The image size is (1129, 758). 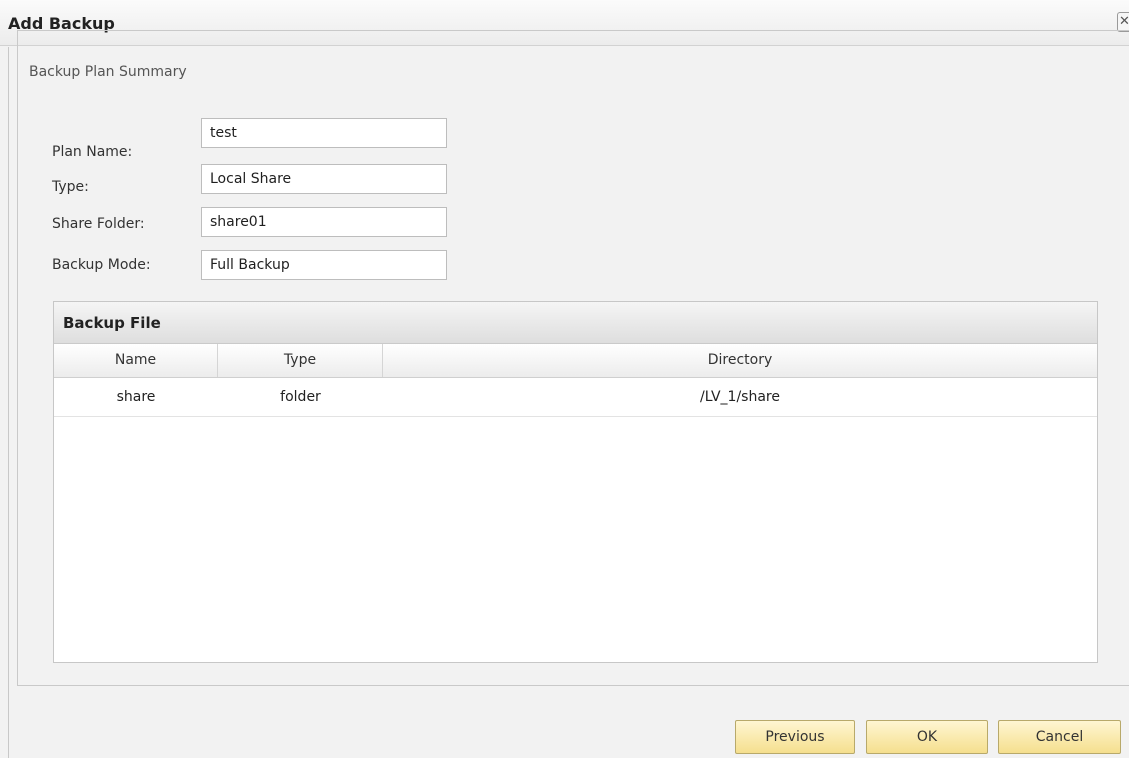 What do you see at coordinates (740, 360) in the screenshot?
I see `column-header-directory: Directory` at bounding box center [740, 360].